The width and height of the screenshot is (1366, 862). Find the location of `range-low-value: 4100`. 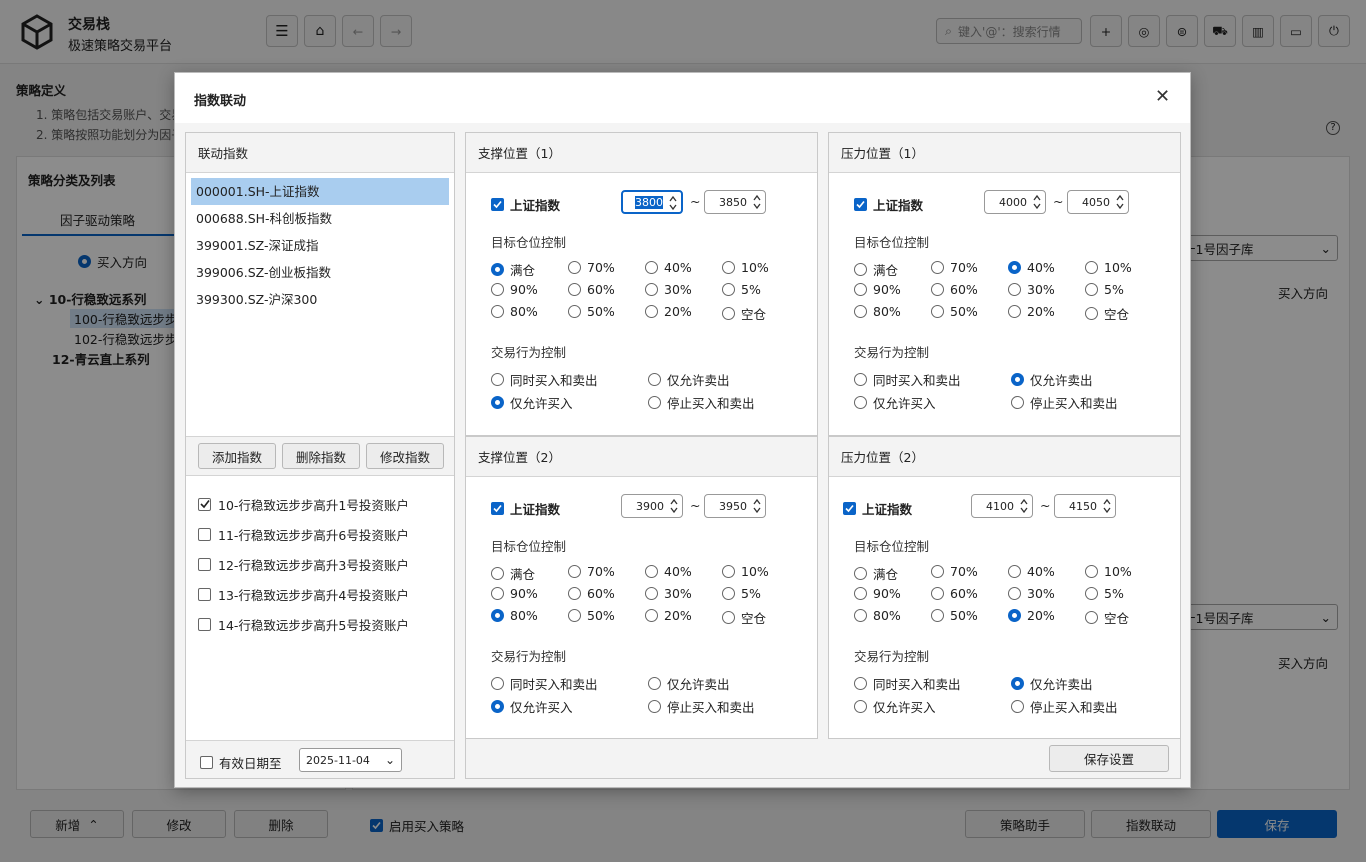

range-low-value: 4100 is located at coordinates (1000, 506).